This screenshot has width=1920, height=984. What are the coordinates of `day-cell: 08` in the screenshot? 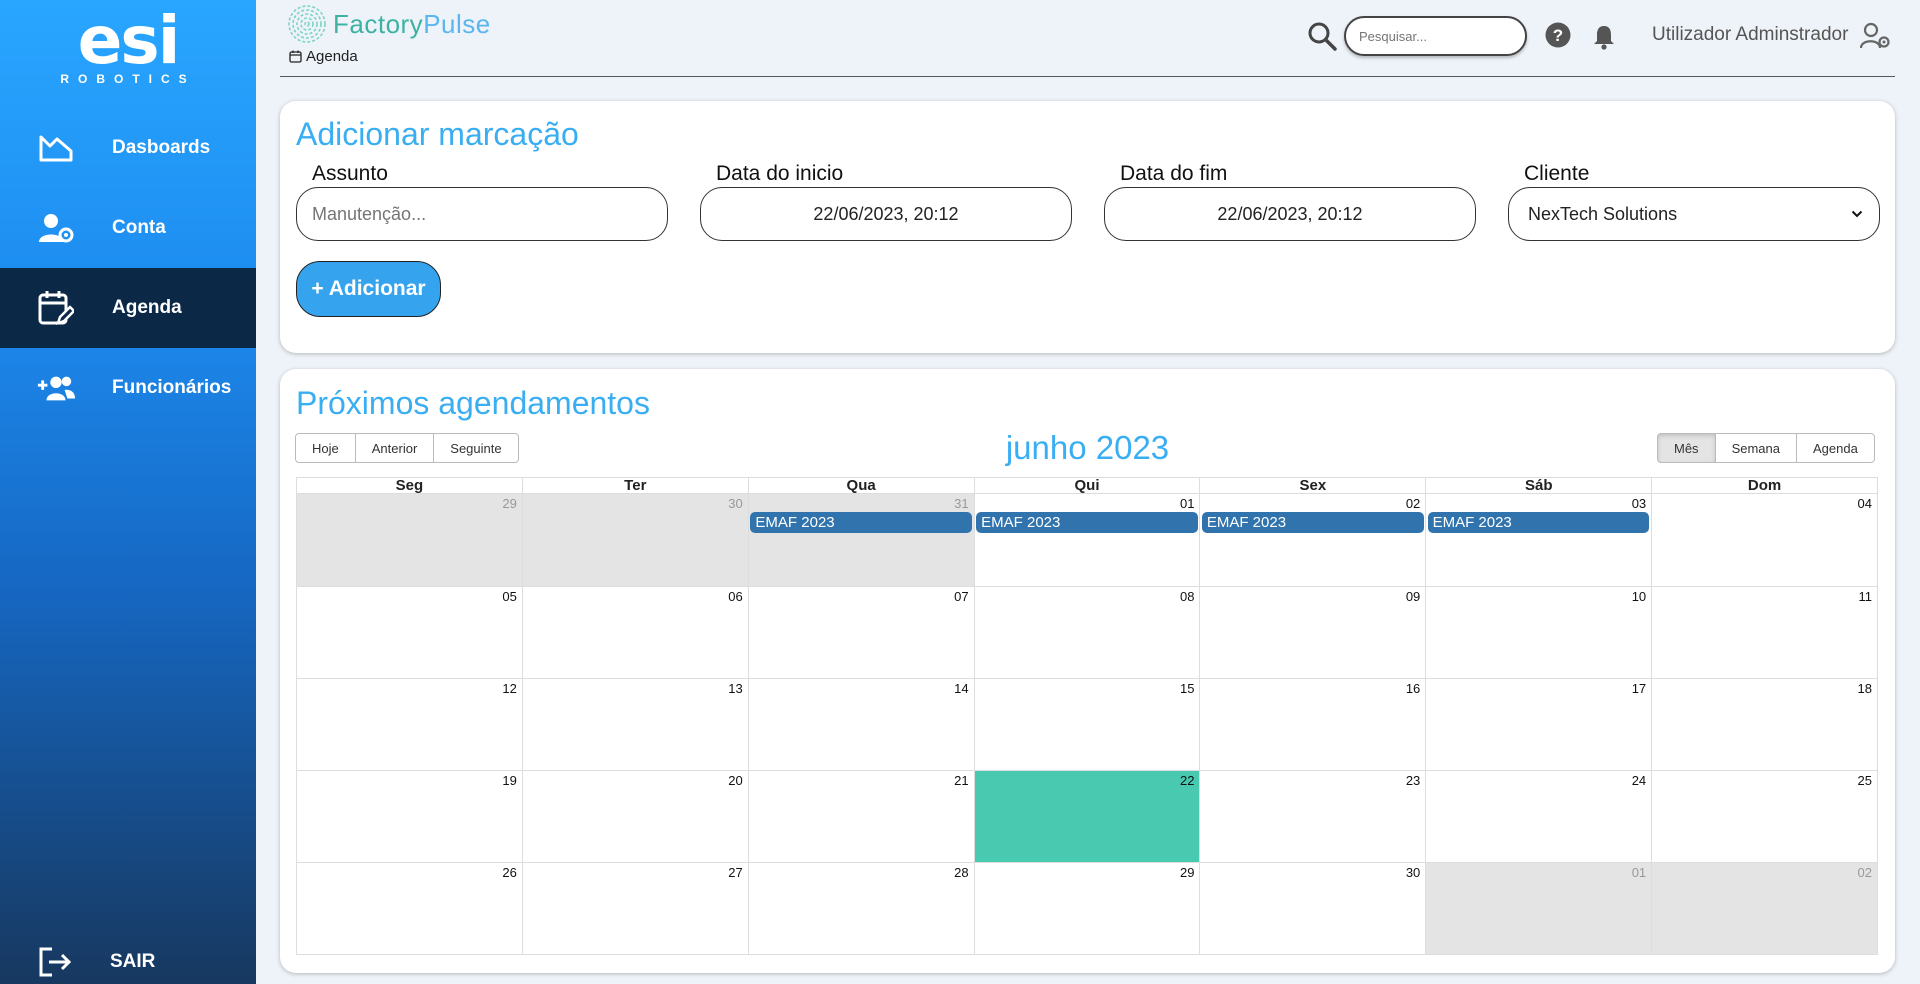 It's located at (1086, 632).